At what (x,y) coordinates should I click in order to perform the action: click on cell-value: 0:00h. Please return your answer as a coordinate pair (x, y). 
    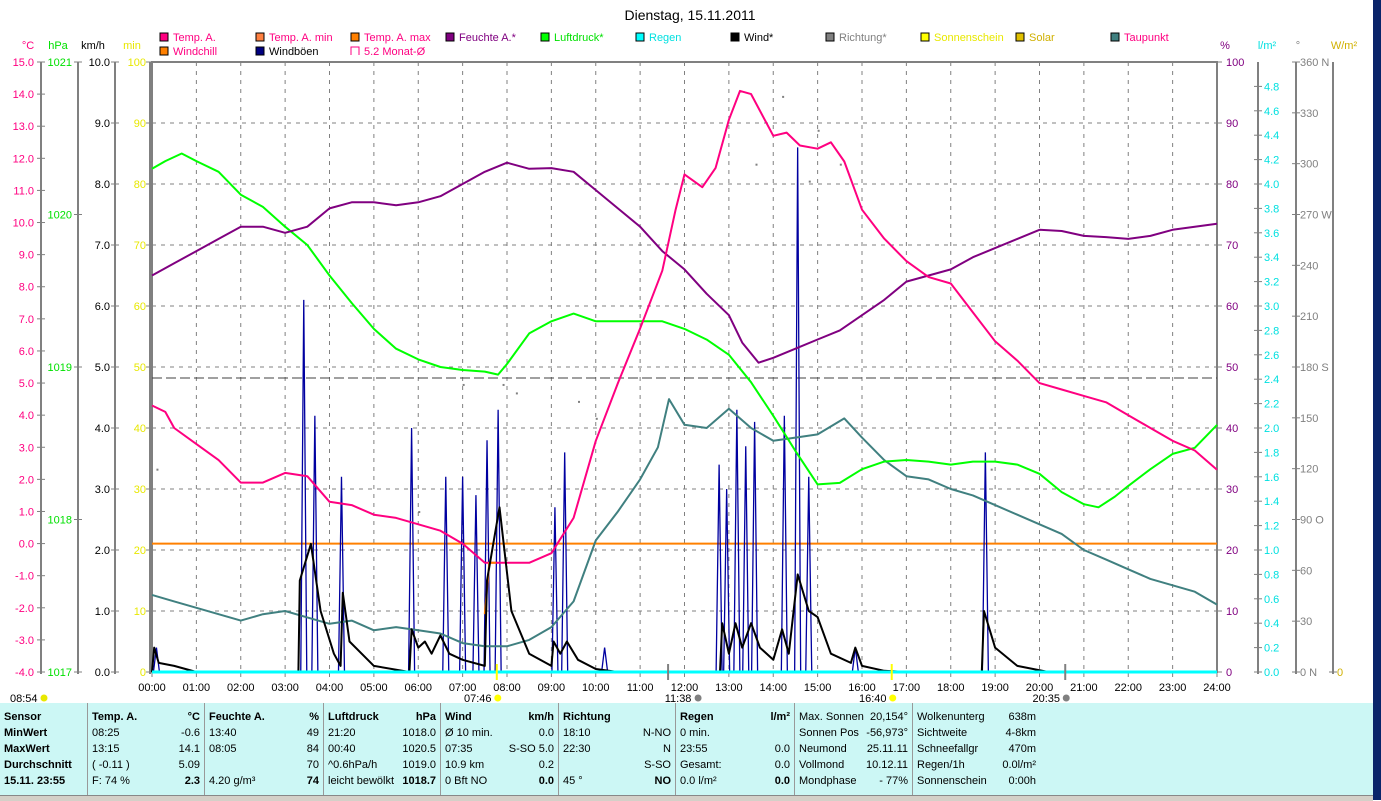
    Looking at the image, I should click on (1022, 781).